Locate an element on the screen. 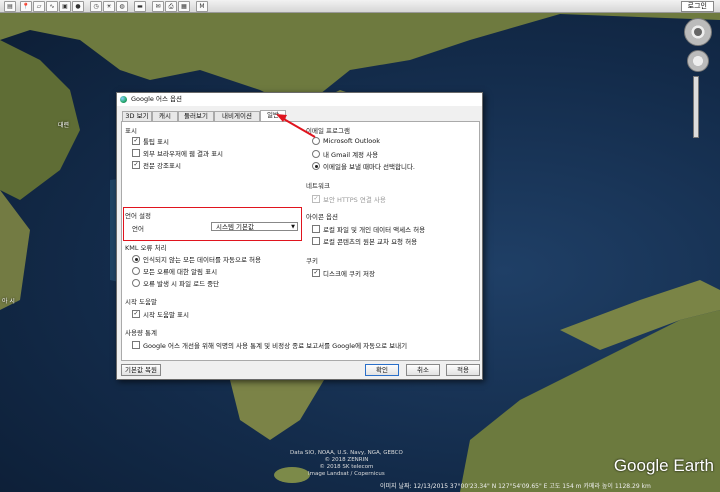 Image resolution: width=720 pixels, height=492 pixels. login-button: 로그인 is located at coordinates (697, 6).